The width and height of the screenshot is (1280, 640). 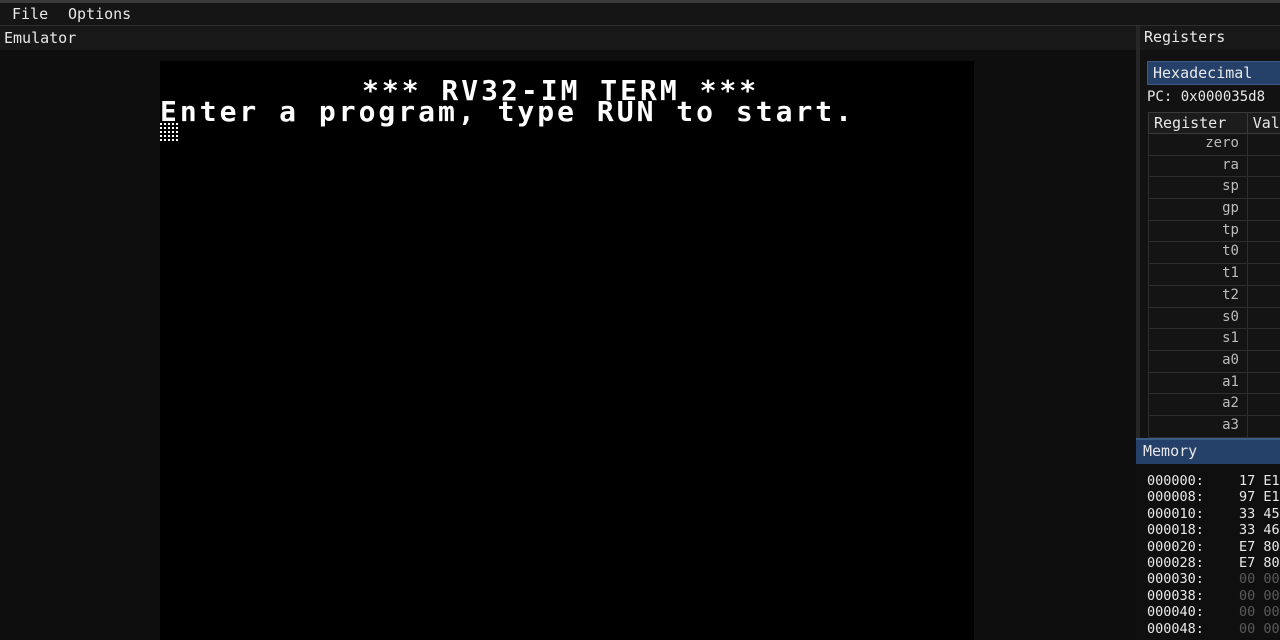 What do you see at coordinates (1259, 497) in the screenshot?
I see `memory-bytes: 97 E1` at bounding box center [1259, 497].